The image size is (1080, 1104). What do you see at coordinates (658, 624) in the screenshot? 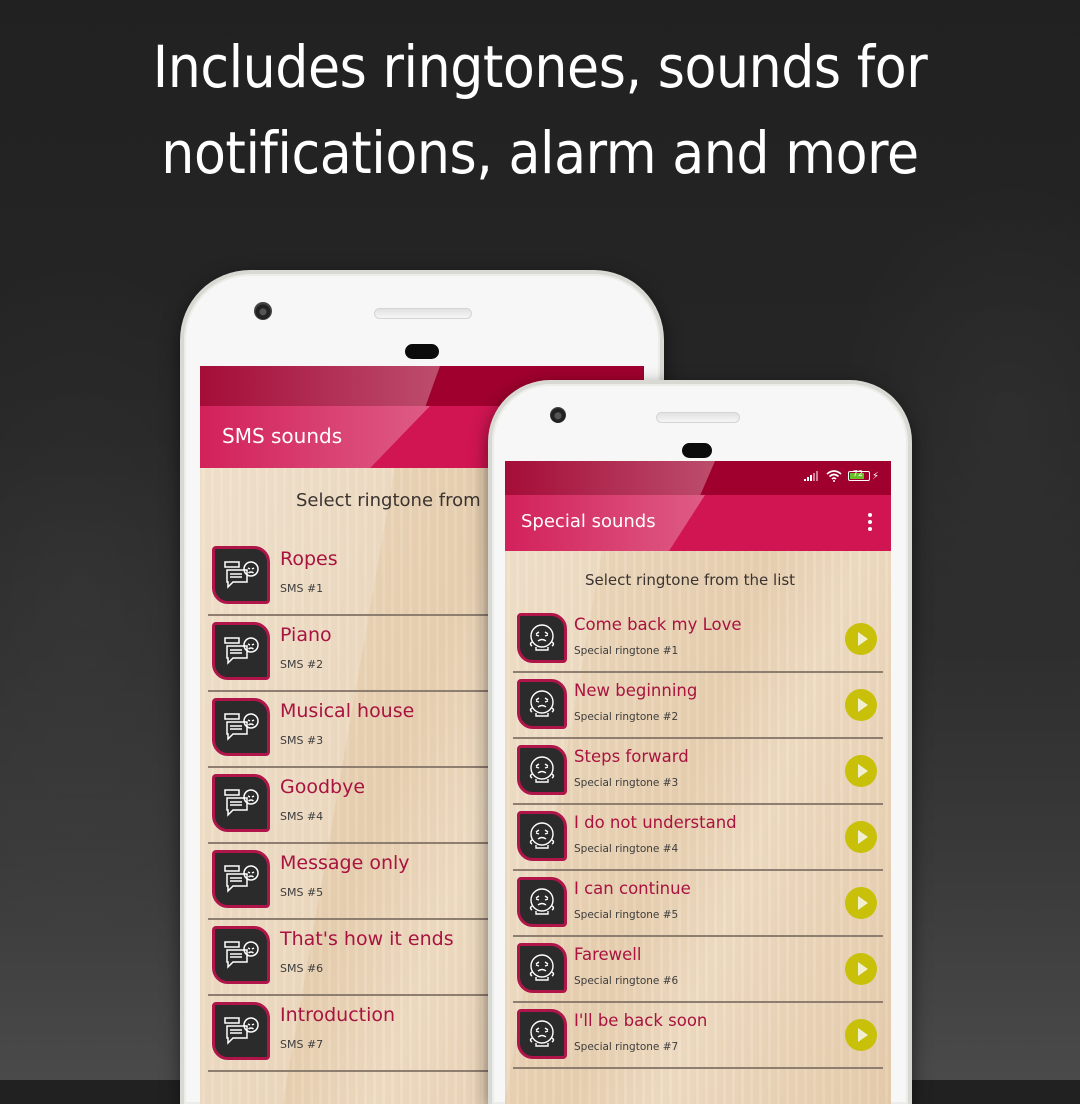
I see `ringtone-title: Come back my Love` at bounding box center [658, 624].